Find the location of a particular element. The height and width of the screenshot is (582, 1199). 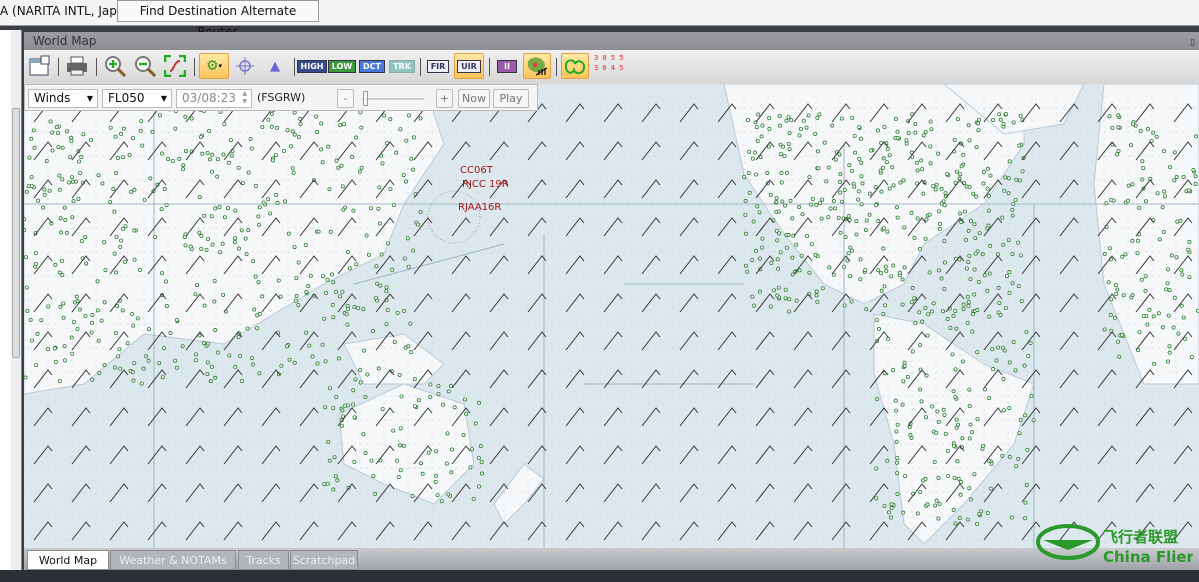

find-destination-alternate-routes-button: Find Destination Alternate Routes is located at coordinates (218, 19).